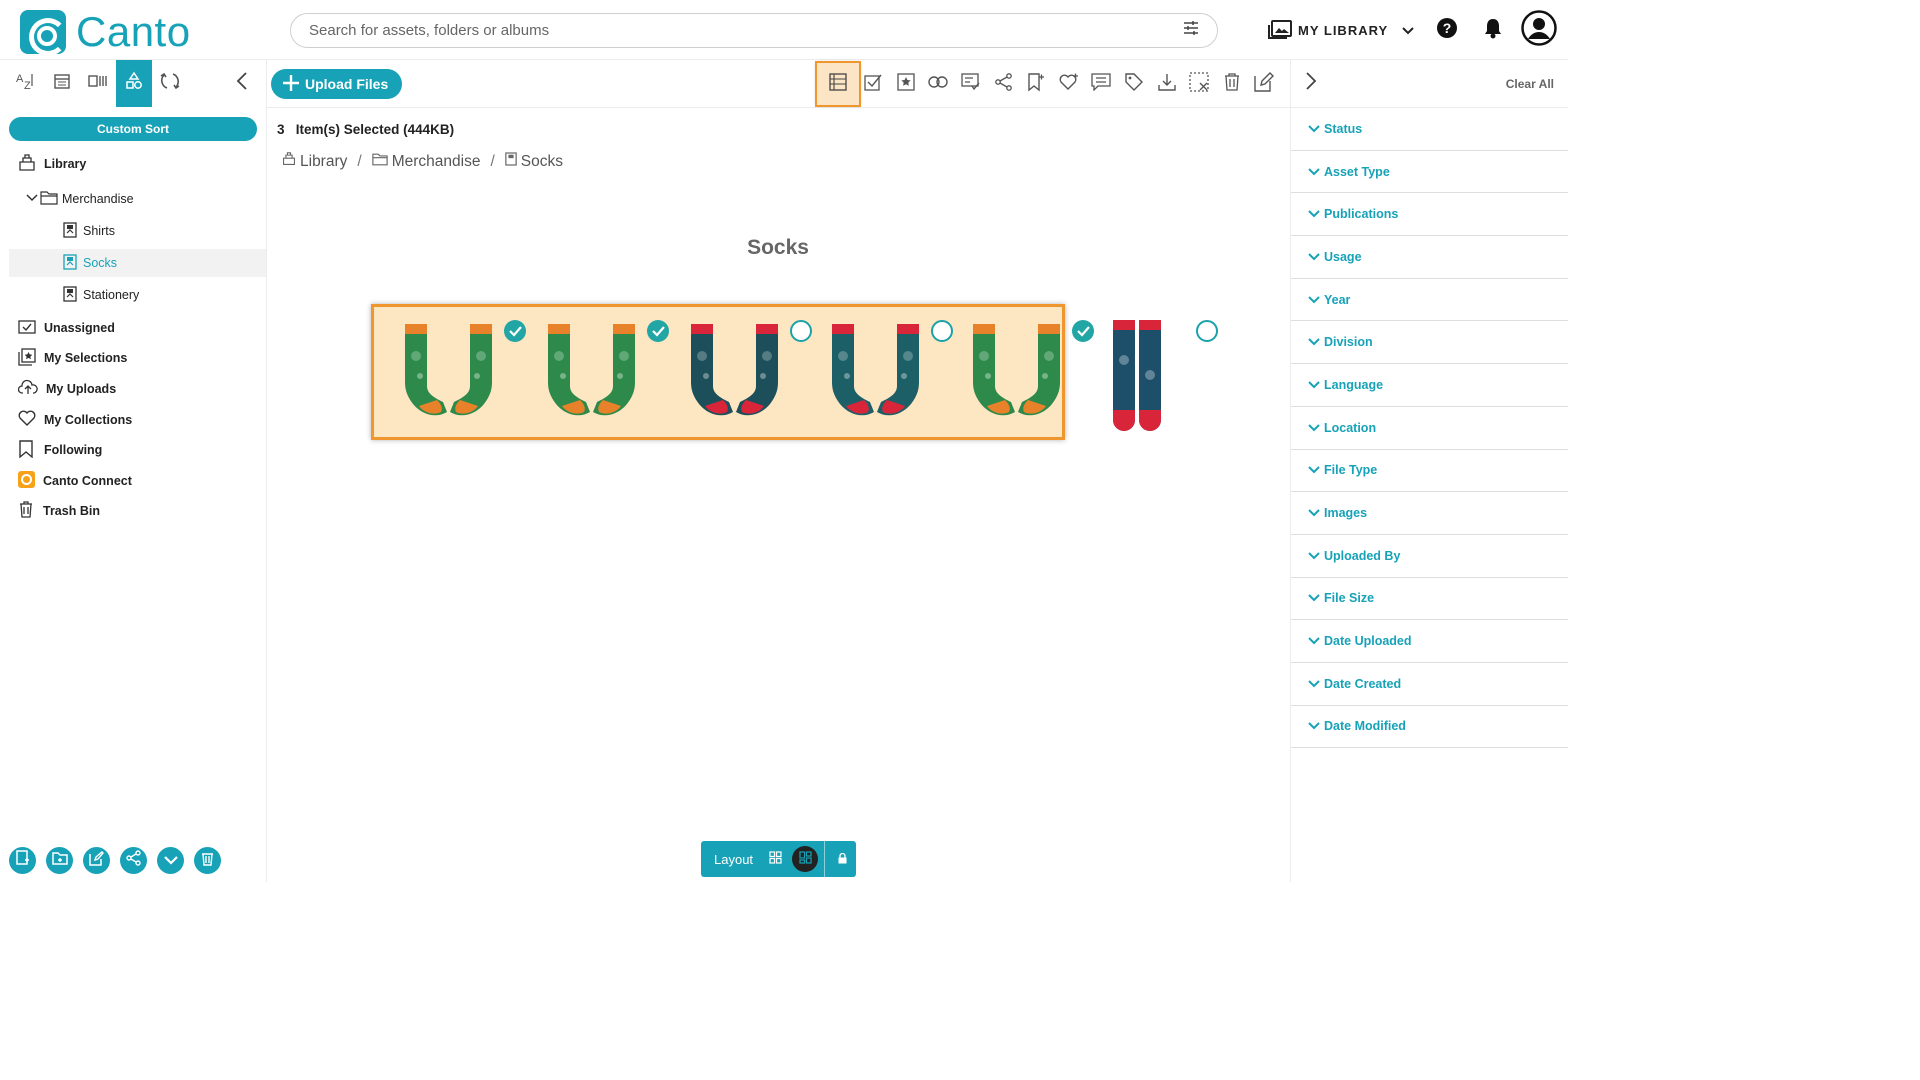 The height and width of the screenshot is (1080, 1920). Describe the element at coordinates (170, 860) in the screenshot. I see `more-button` at that location.